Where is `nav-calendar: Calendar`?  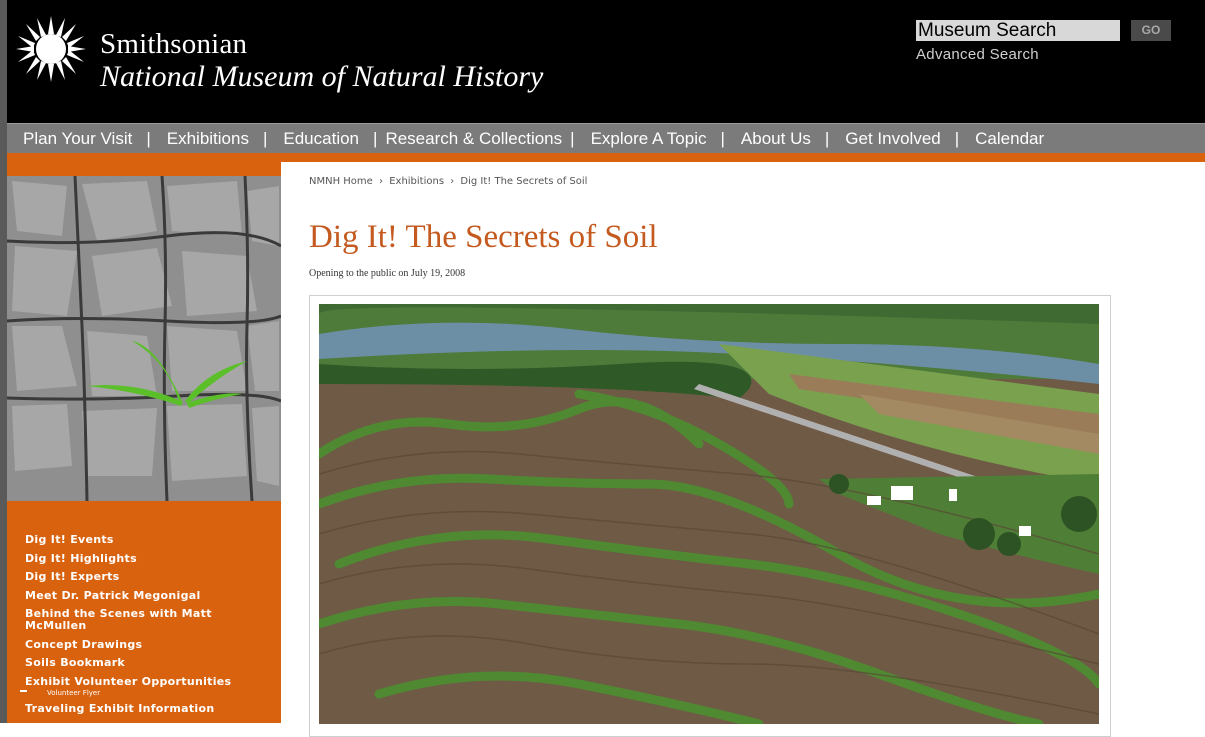
nav-calendar: Calendar is located at coordinates (1008, 139).